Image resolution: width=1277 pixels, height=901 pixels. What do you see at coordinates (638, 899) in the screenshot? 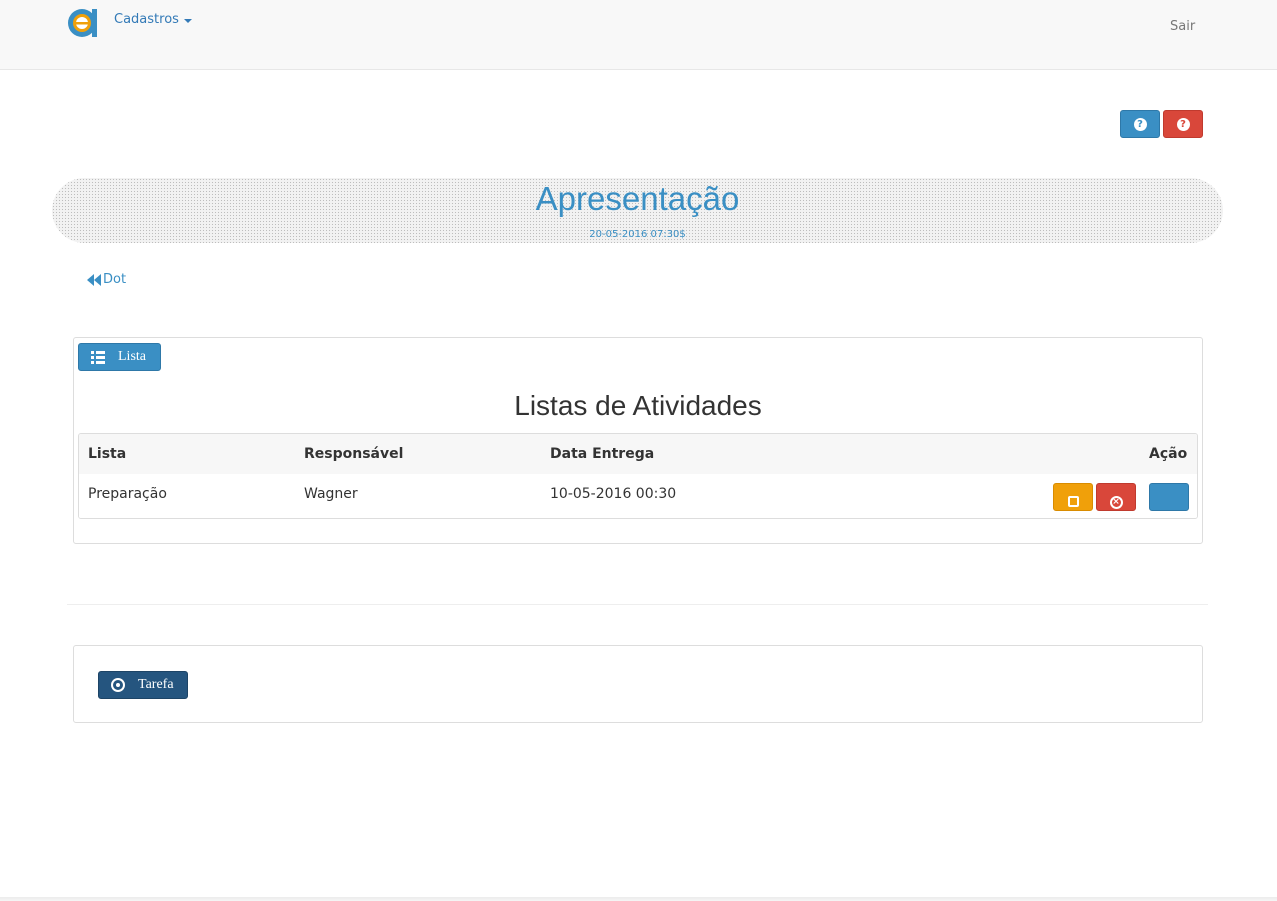
I see `bottom-edge` at bounding box center [638, 899].